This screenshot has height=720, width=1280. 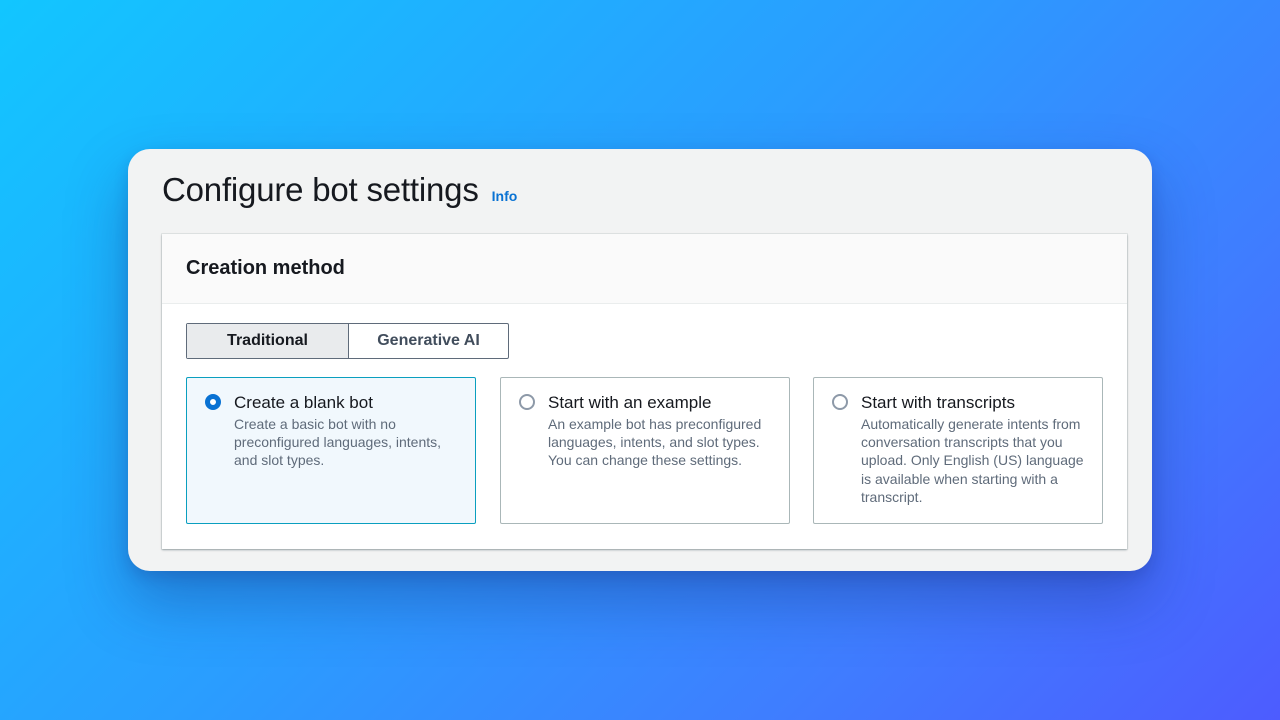 What do you see at coordinates (630, 402) in the screenshot?
I see `tile-title: Start with an example` at bounding box center [630, 402].